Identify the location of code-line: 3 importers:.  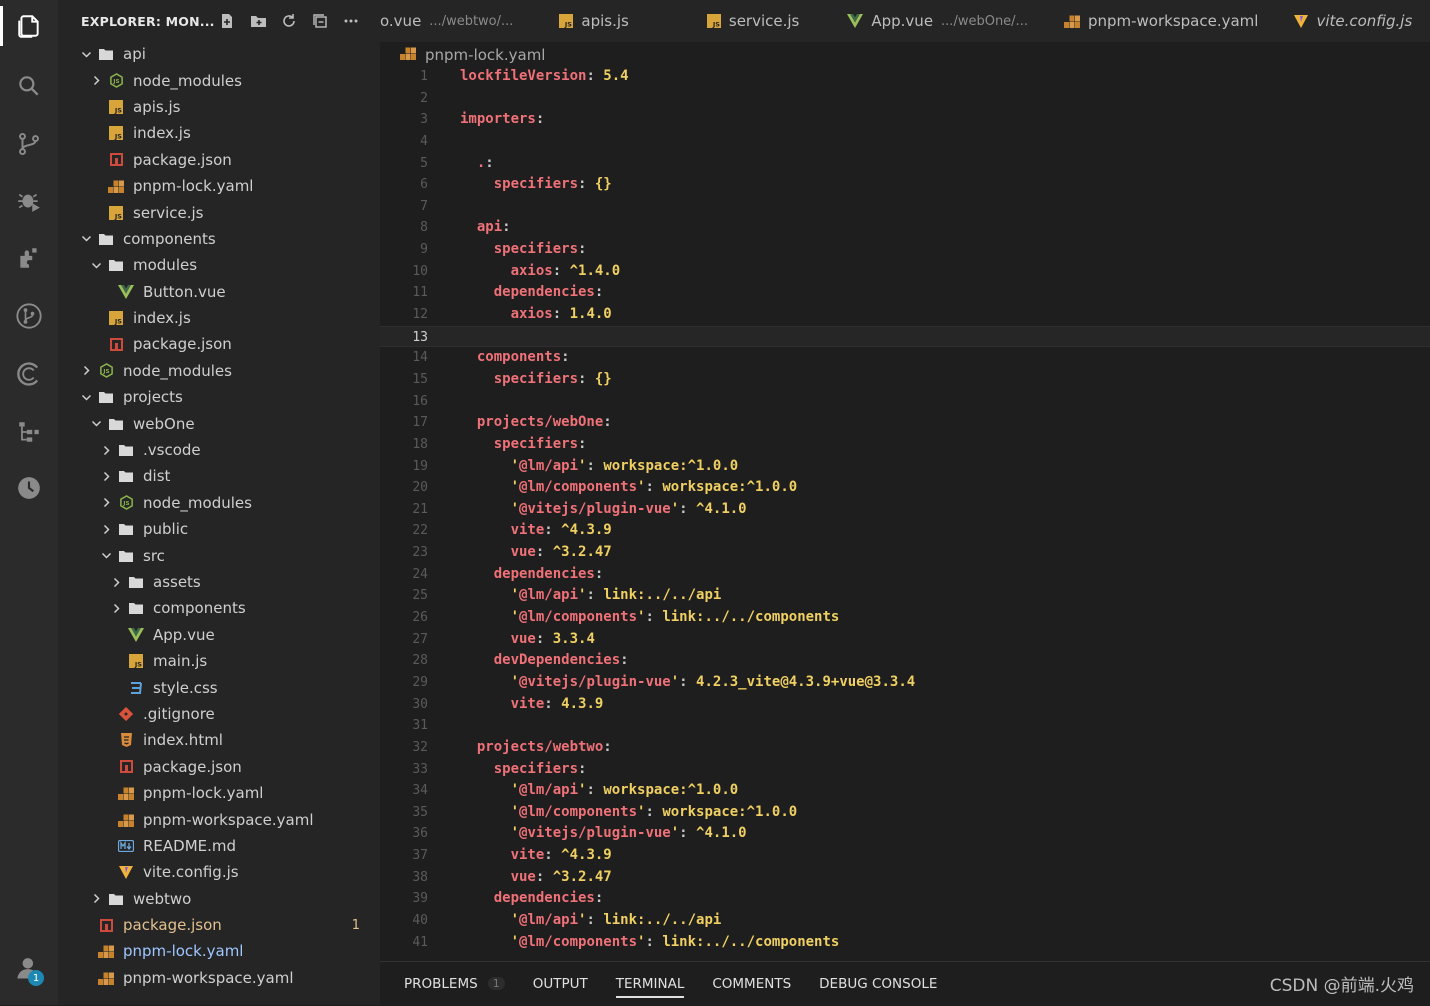
(905, 120).